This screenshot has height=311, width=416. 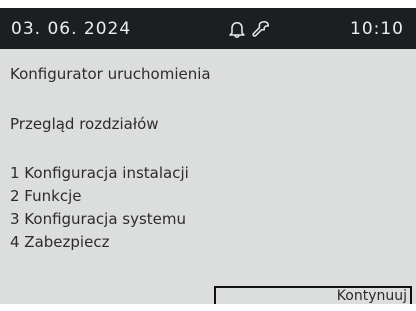 What do you see at coordinates (313, 295) in the screenshot?
I see `continue-button: Kontynuuj` at bounding box center [313, 295].